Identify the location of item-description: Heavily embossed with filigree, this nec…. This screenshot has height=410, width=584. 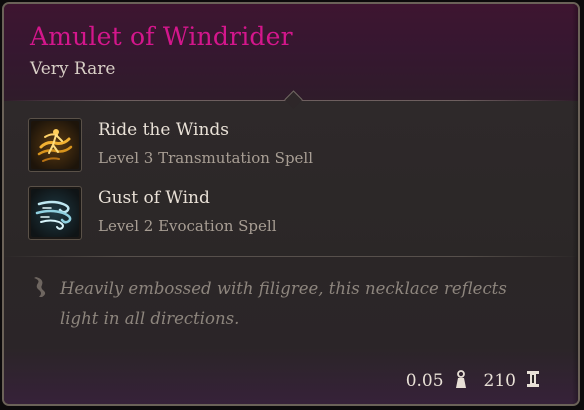
(283, 303).